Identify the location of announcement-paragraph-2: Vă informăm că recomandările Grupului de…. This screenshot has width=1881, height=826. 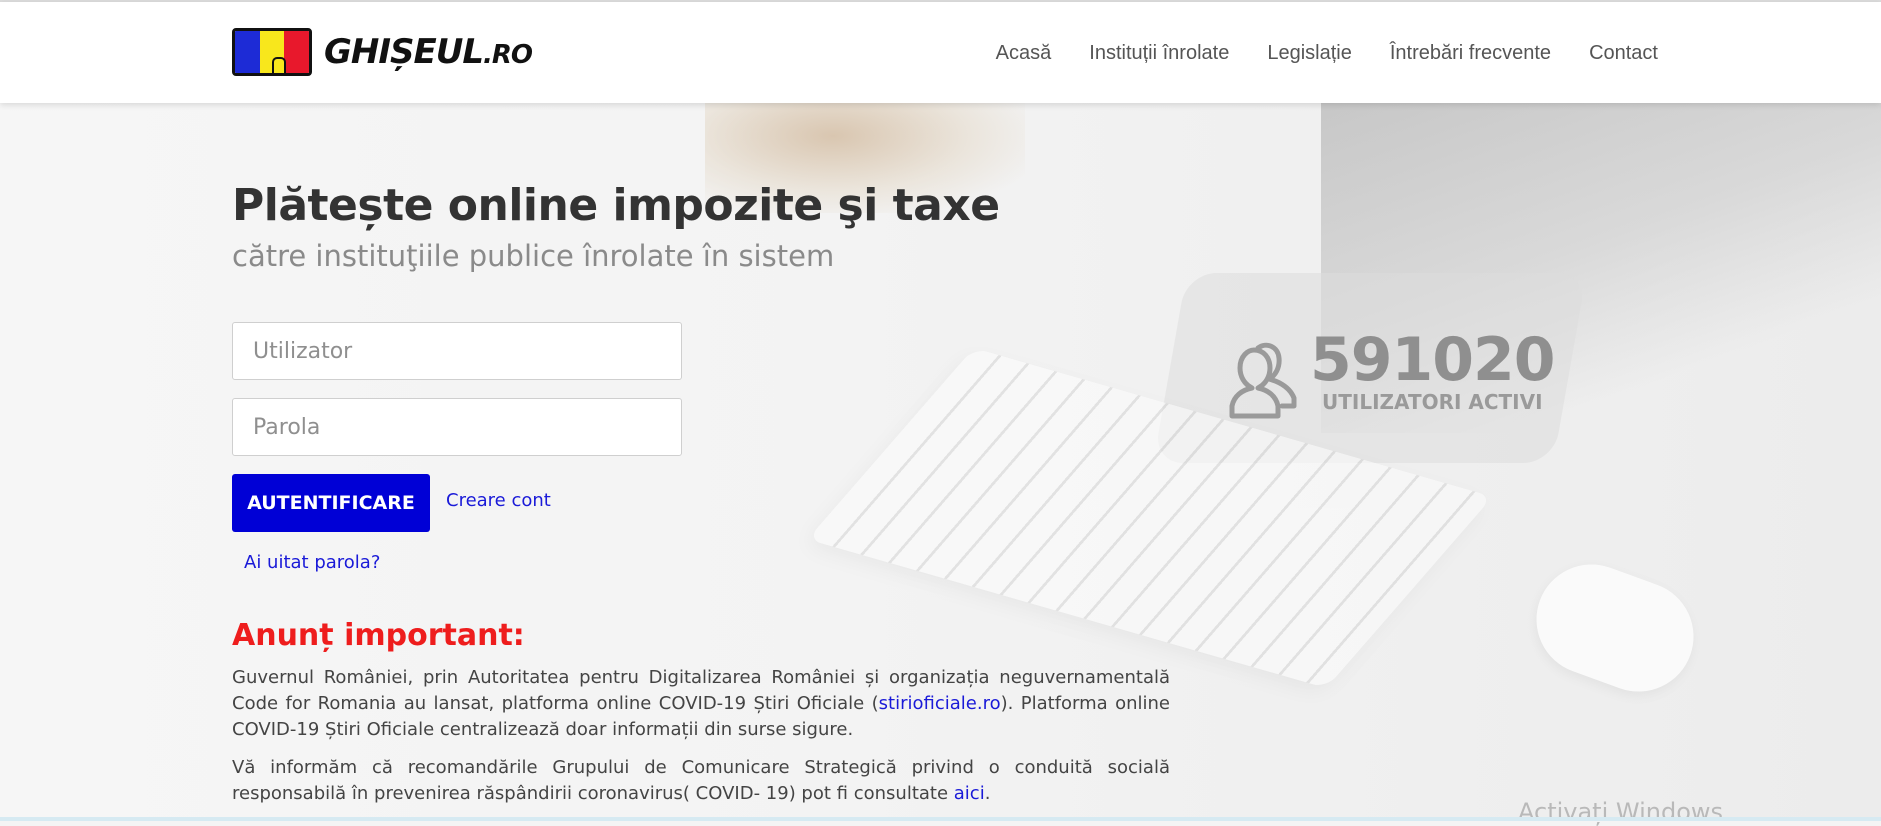
(701, 781).